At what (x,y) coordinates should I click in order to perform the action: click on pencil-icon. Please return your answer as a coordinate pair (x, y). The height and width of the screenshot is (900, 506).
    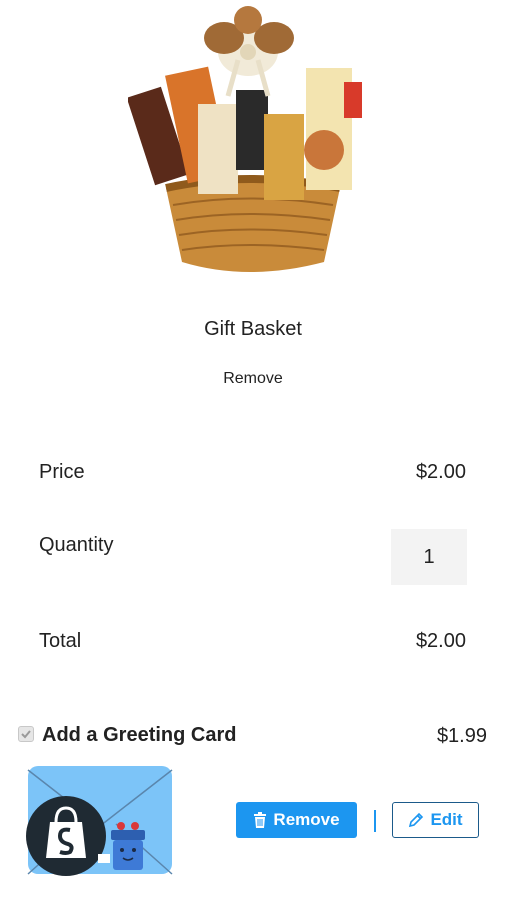
    Looking at the image, I should click on (416, 820).